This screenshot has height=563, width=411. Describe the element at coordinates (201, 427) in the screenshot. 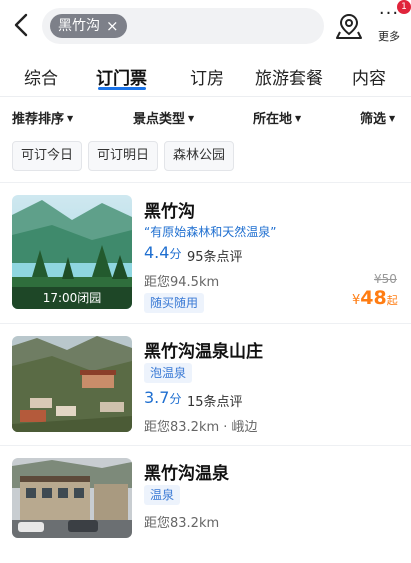

I see `distance-text: 距您83.2km · 峨边` at that location.